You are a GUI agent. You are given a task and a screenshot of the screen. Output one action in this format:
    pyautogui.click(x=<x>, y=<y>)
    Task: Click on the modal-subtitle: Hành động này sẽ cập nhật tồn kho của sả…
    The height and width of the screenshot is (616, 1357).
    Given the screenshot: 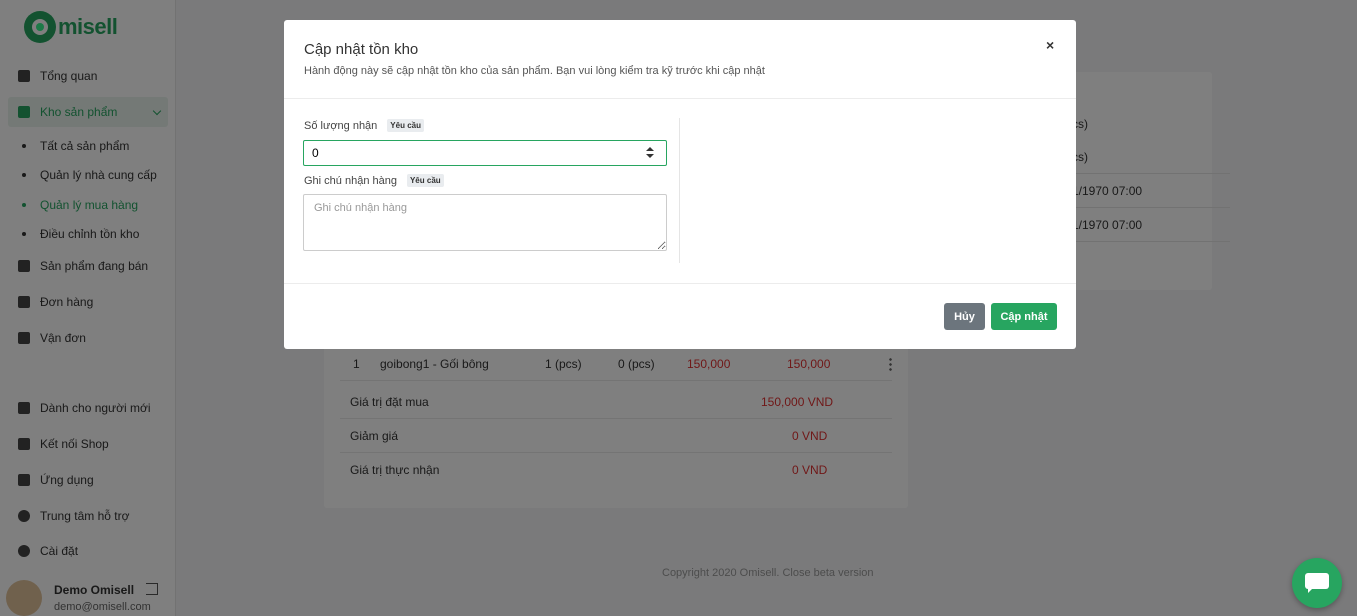 What is the action you would take?
    pyautogui.click(x=534, y=71)
    